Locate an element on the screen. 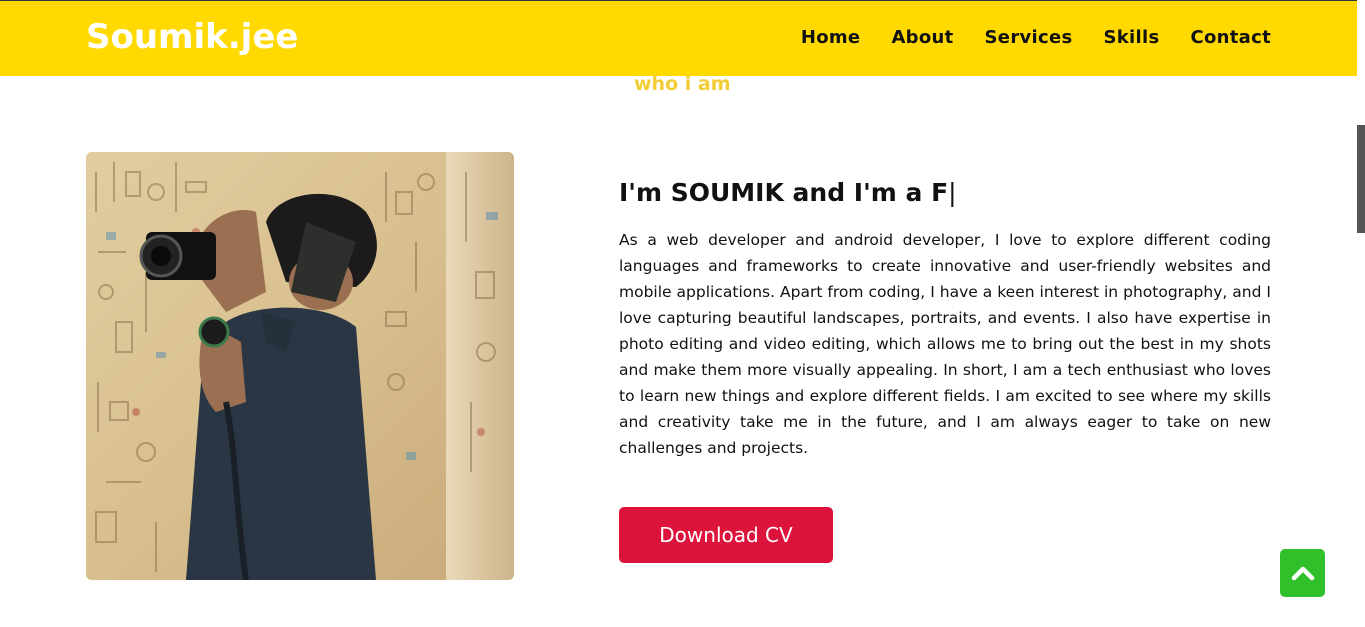  typing-caret: | is located at coordinates (952, 192).